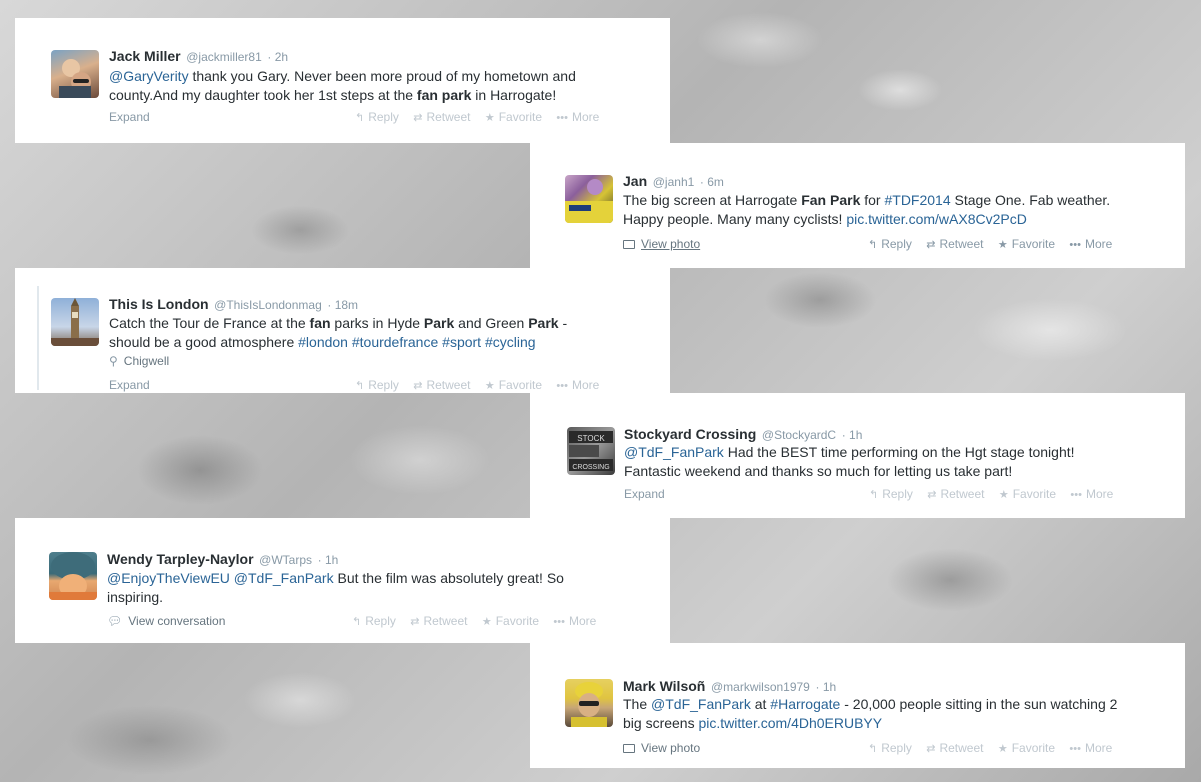 The image size is (1201, 782). I want to click on tweet-time: · 6m, so click(712, 182).